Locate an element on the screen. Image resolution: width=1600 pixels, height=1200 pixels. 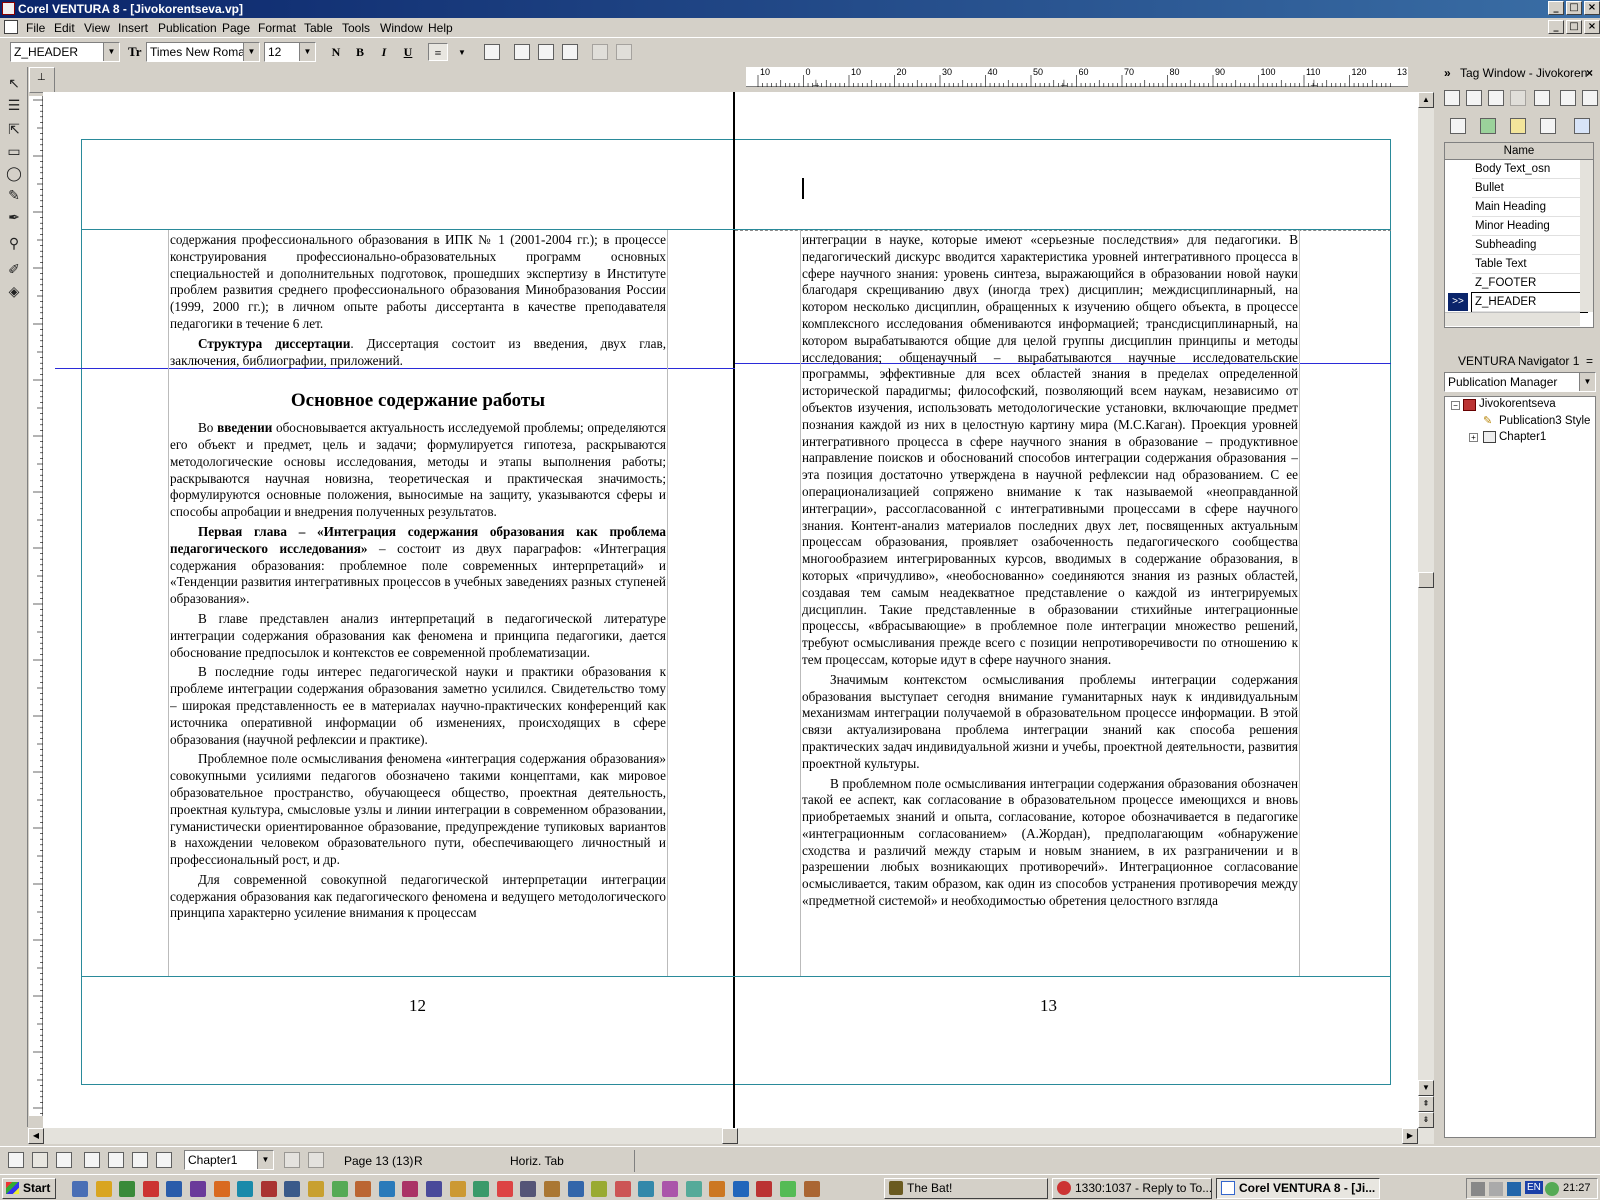
tag-item: Body Text_osn is located at coordinates (1529, 169).